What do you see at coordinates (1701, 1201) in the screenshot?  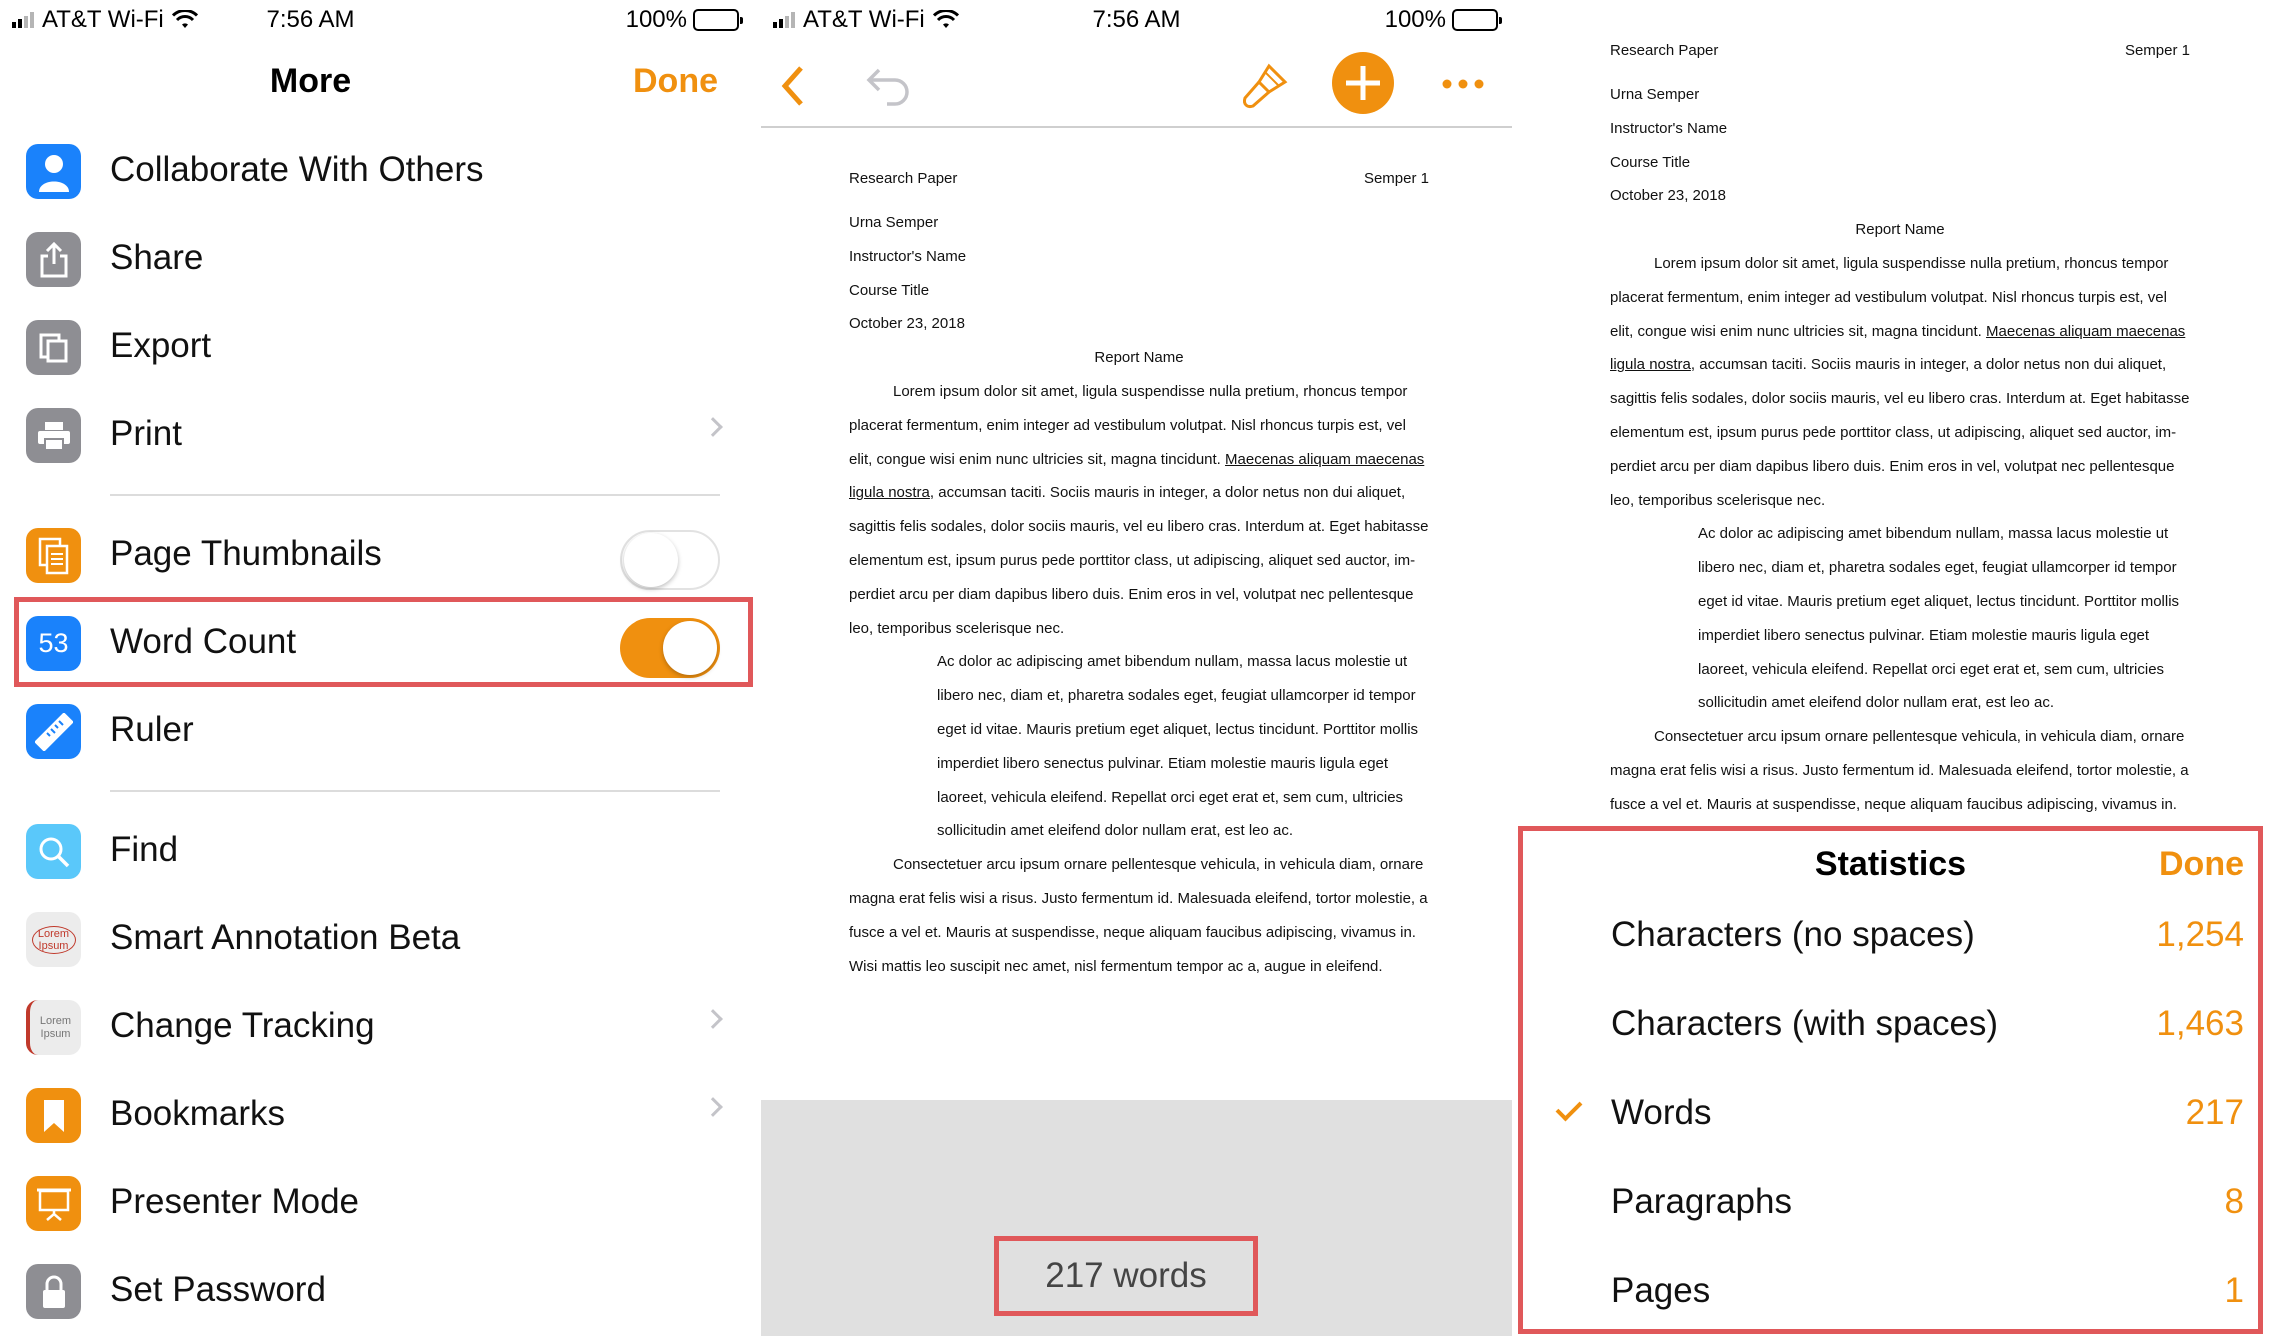 I see `stat-name: Paragraphs` at bounding box center [1701, 1201].